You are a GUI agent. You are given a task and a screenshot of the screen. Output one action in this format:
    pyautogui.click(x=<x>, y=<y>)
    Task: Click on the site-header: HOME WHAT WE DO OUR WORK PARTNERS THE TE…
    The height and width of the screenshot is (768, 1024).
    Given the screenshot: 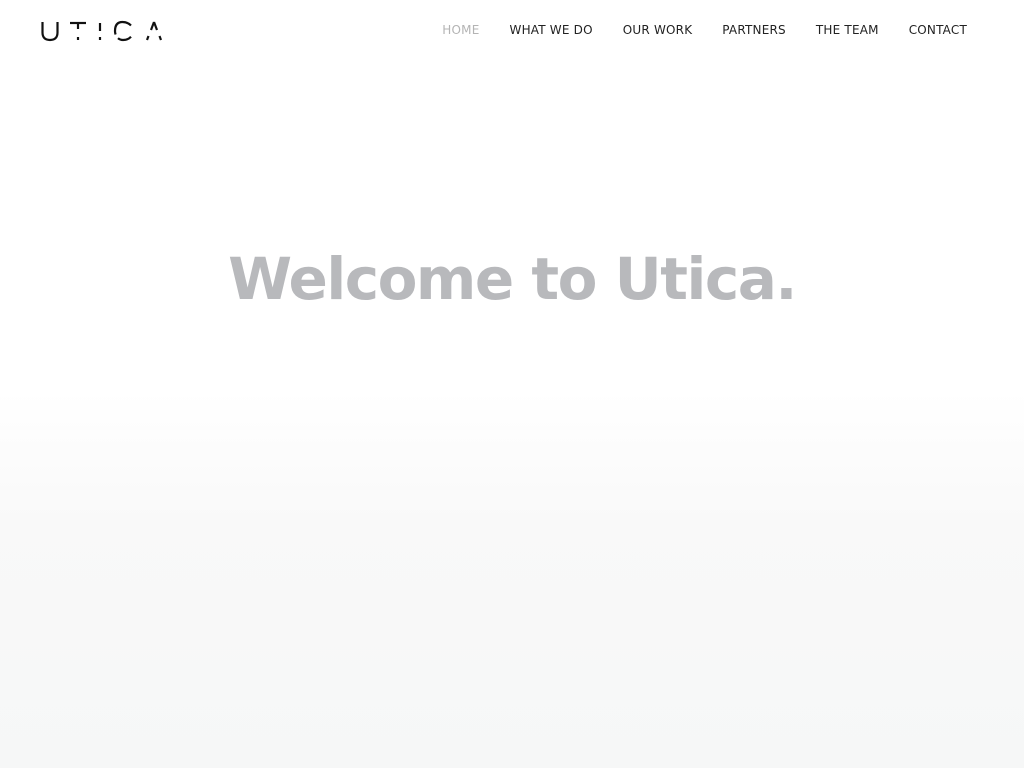 What is the action you would take?
    pyautogui.click(x=512, y=31)
    